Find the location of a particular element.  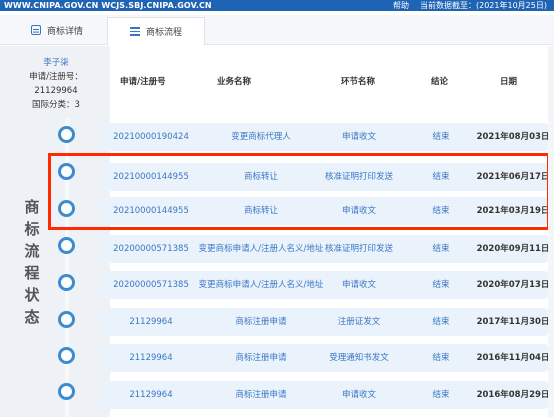

header-step: 环节名称 is located at coordinates (358, 82).